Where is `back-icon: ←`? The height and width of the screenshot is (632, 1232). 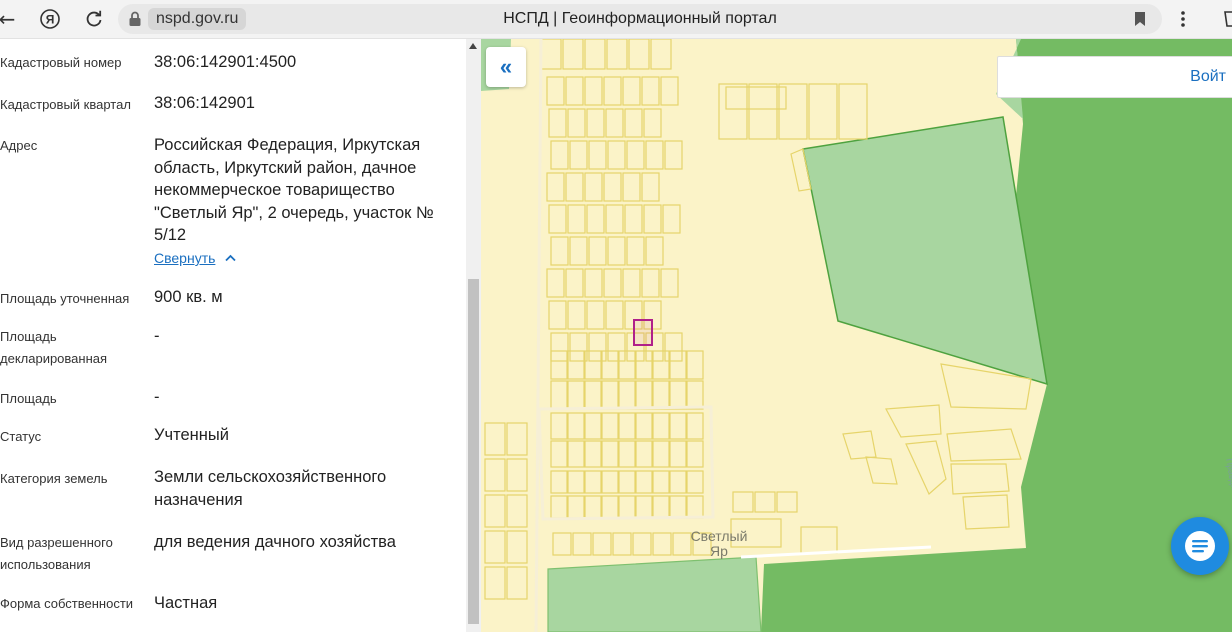 back-icon: ← is located at coordinates (10, 19).